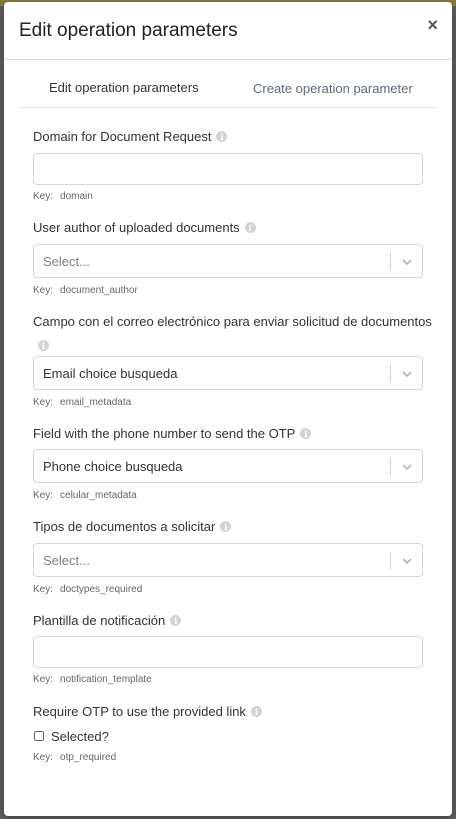  I want to click on domain-input, so click(228, 169).